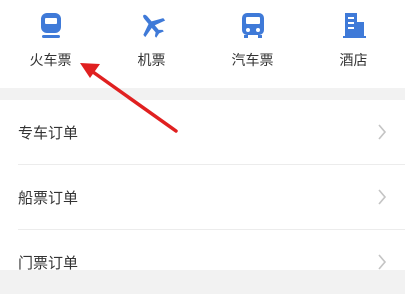 The height and width of the screenshot is (294, 405). I want to click on order-label: 船票订单, so click(48, 198).